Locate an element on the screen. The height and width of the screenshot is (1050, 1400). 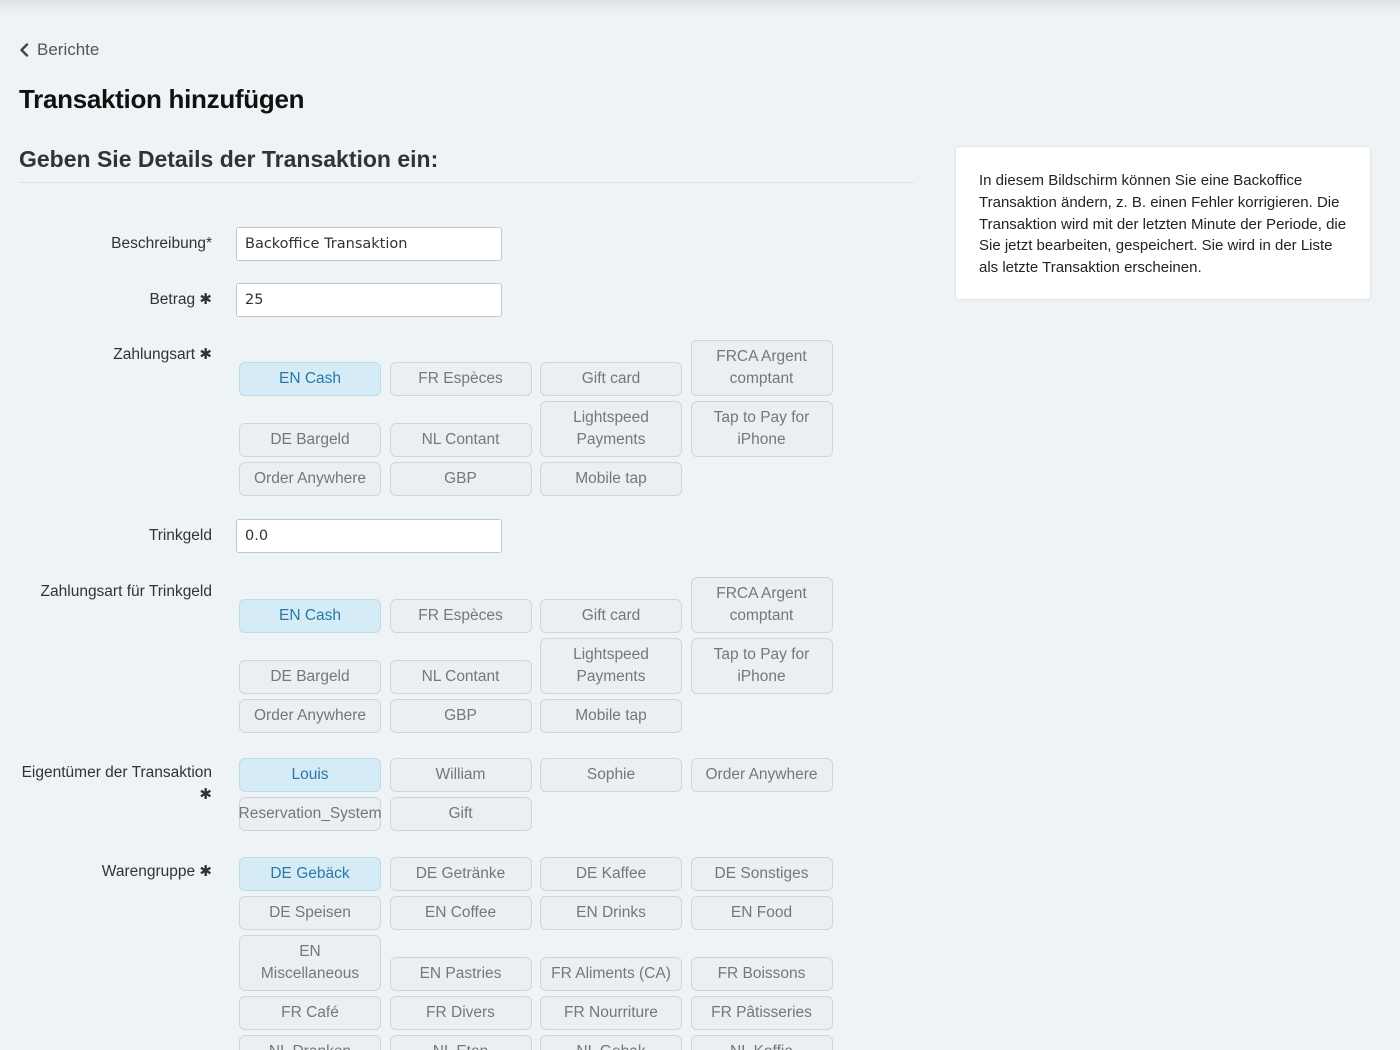
option-de-sonstiges: DE Sonstiges is located at coordinates (761, 874).